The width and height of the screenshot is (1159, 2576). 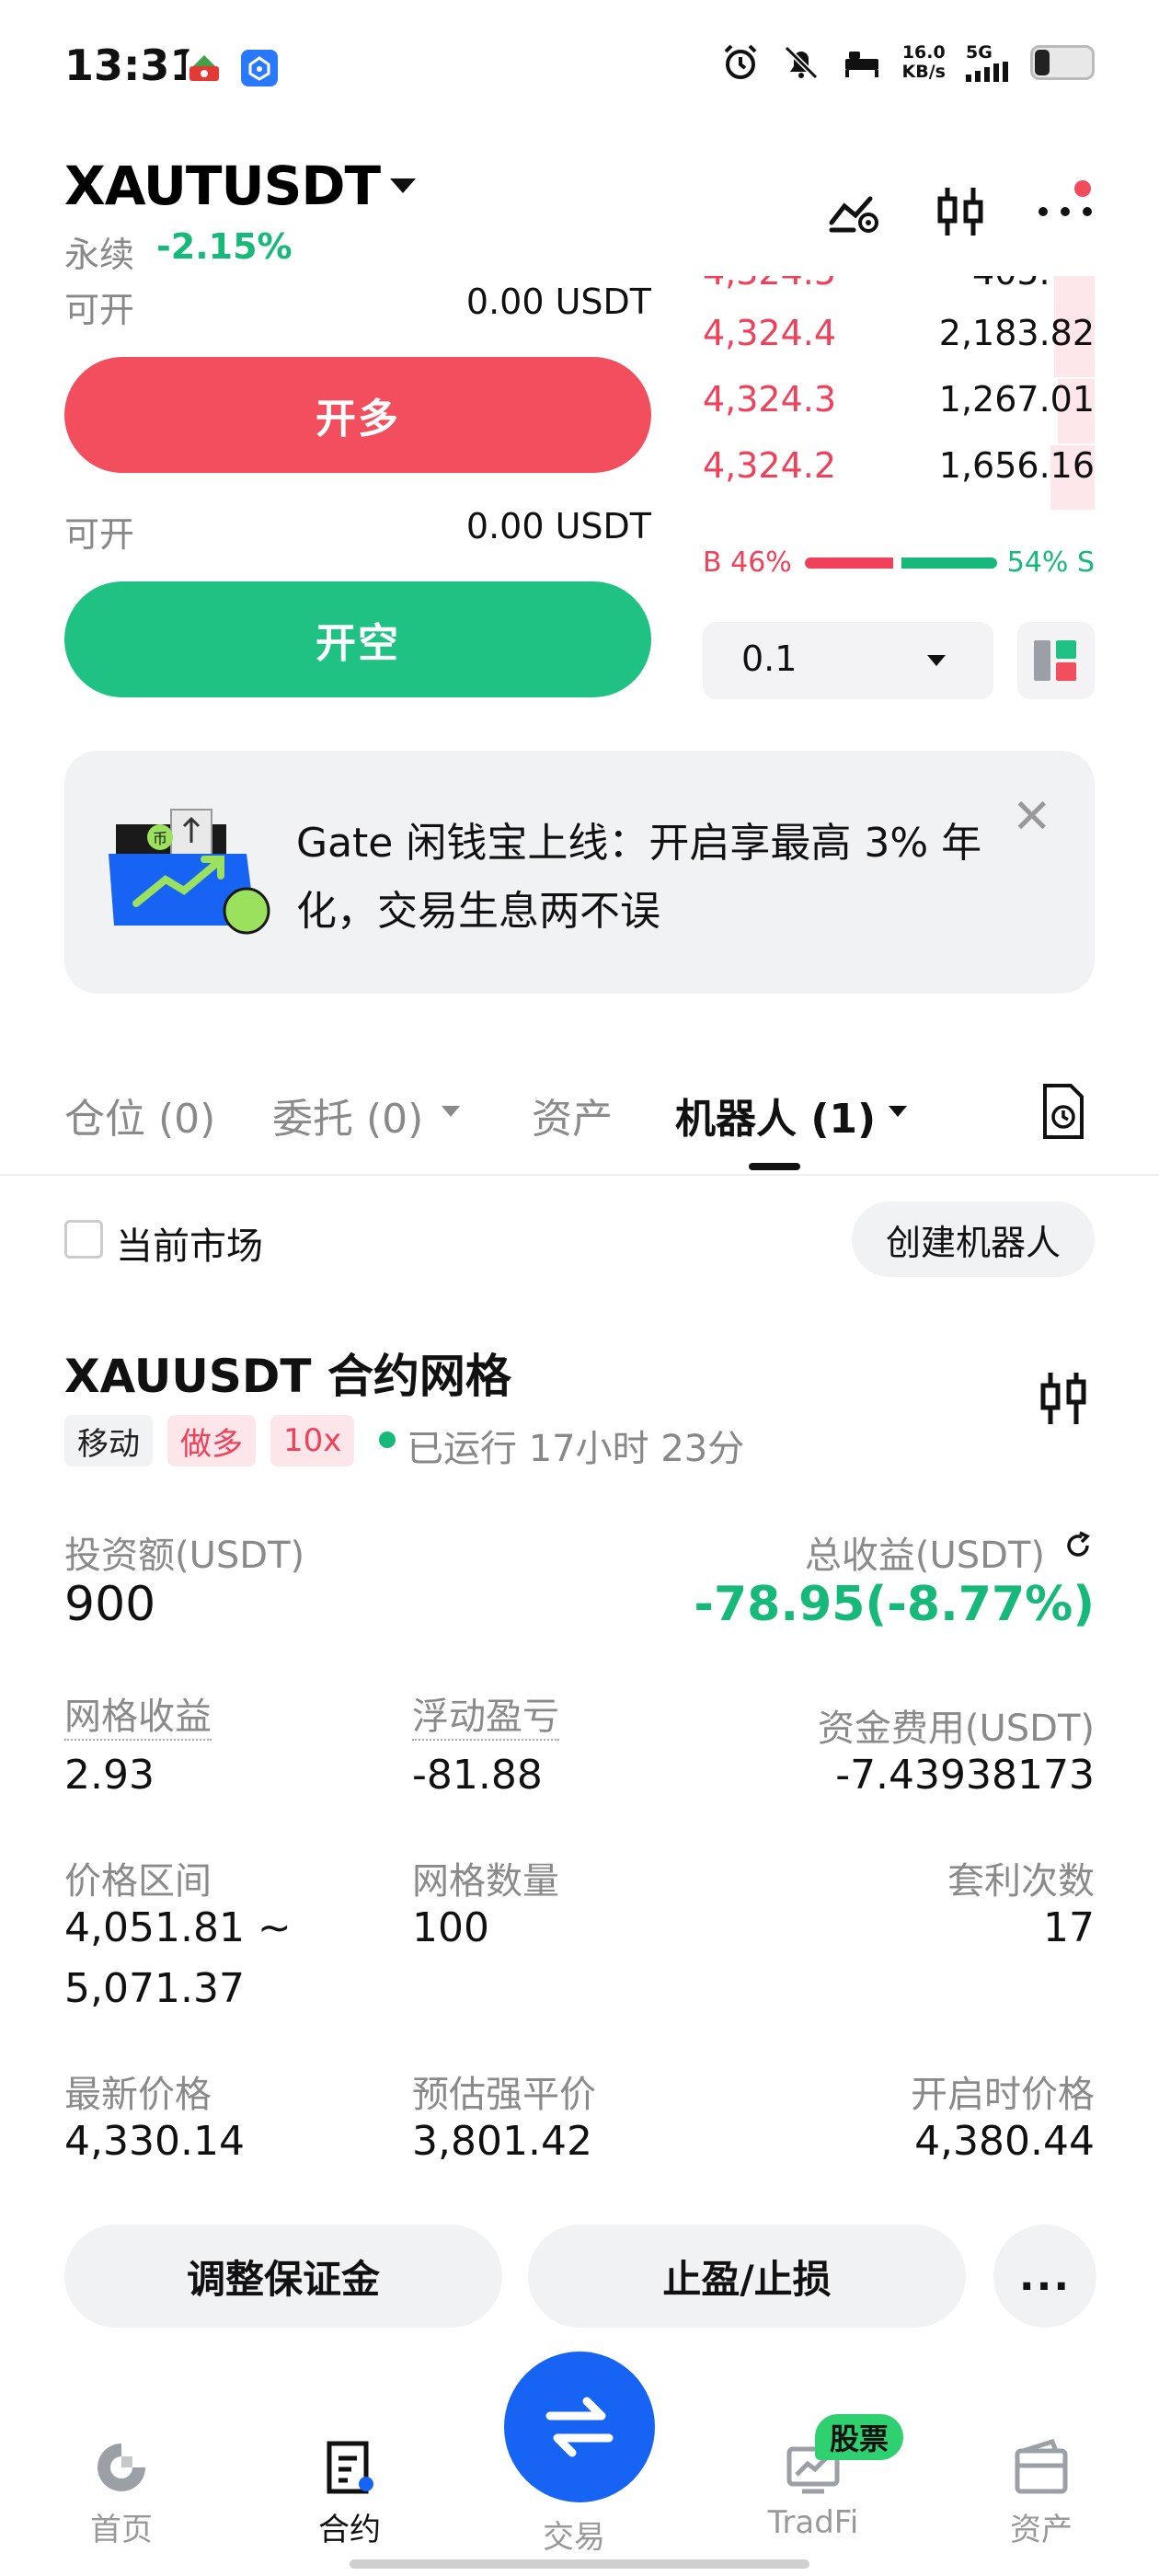 I want to click on price-range-low: 4,051.81 ~, so click(x=178, y=1928).